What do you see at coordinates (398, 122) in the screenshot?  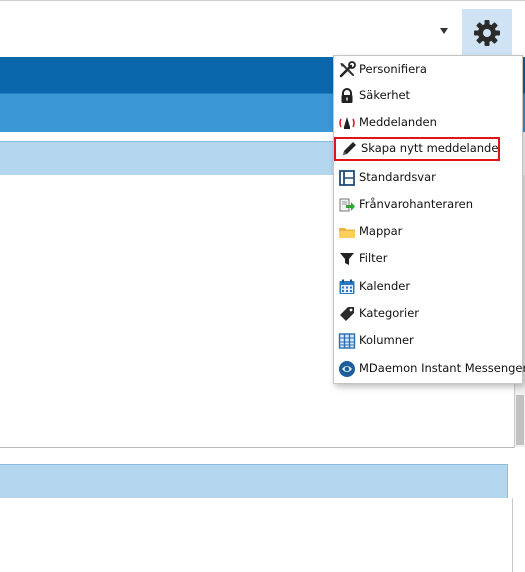 I see `menu-item-label: Meddelanden` at bounding box center [398, 122].